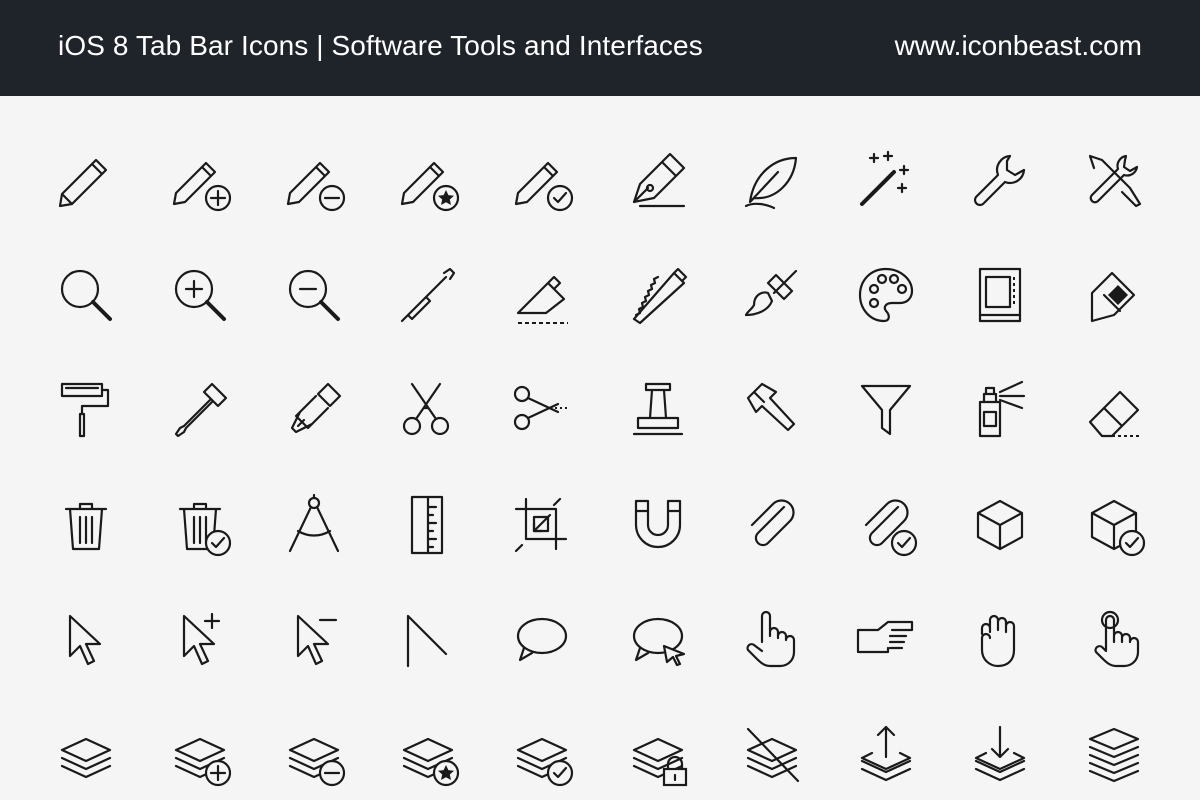  I want to click on hammer-icon, so click(772, 410).